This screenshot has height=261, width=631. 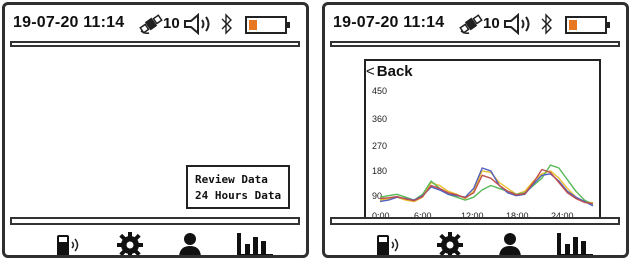 What do you see at coordinates (379, 91) in the screenshot?
I see `y-tick-label: 450` at bounding box center [379, 91].